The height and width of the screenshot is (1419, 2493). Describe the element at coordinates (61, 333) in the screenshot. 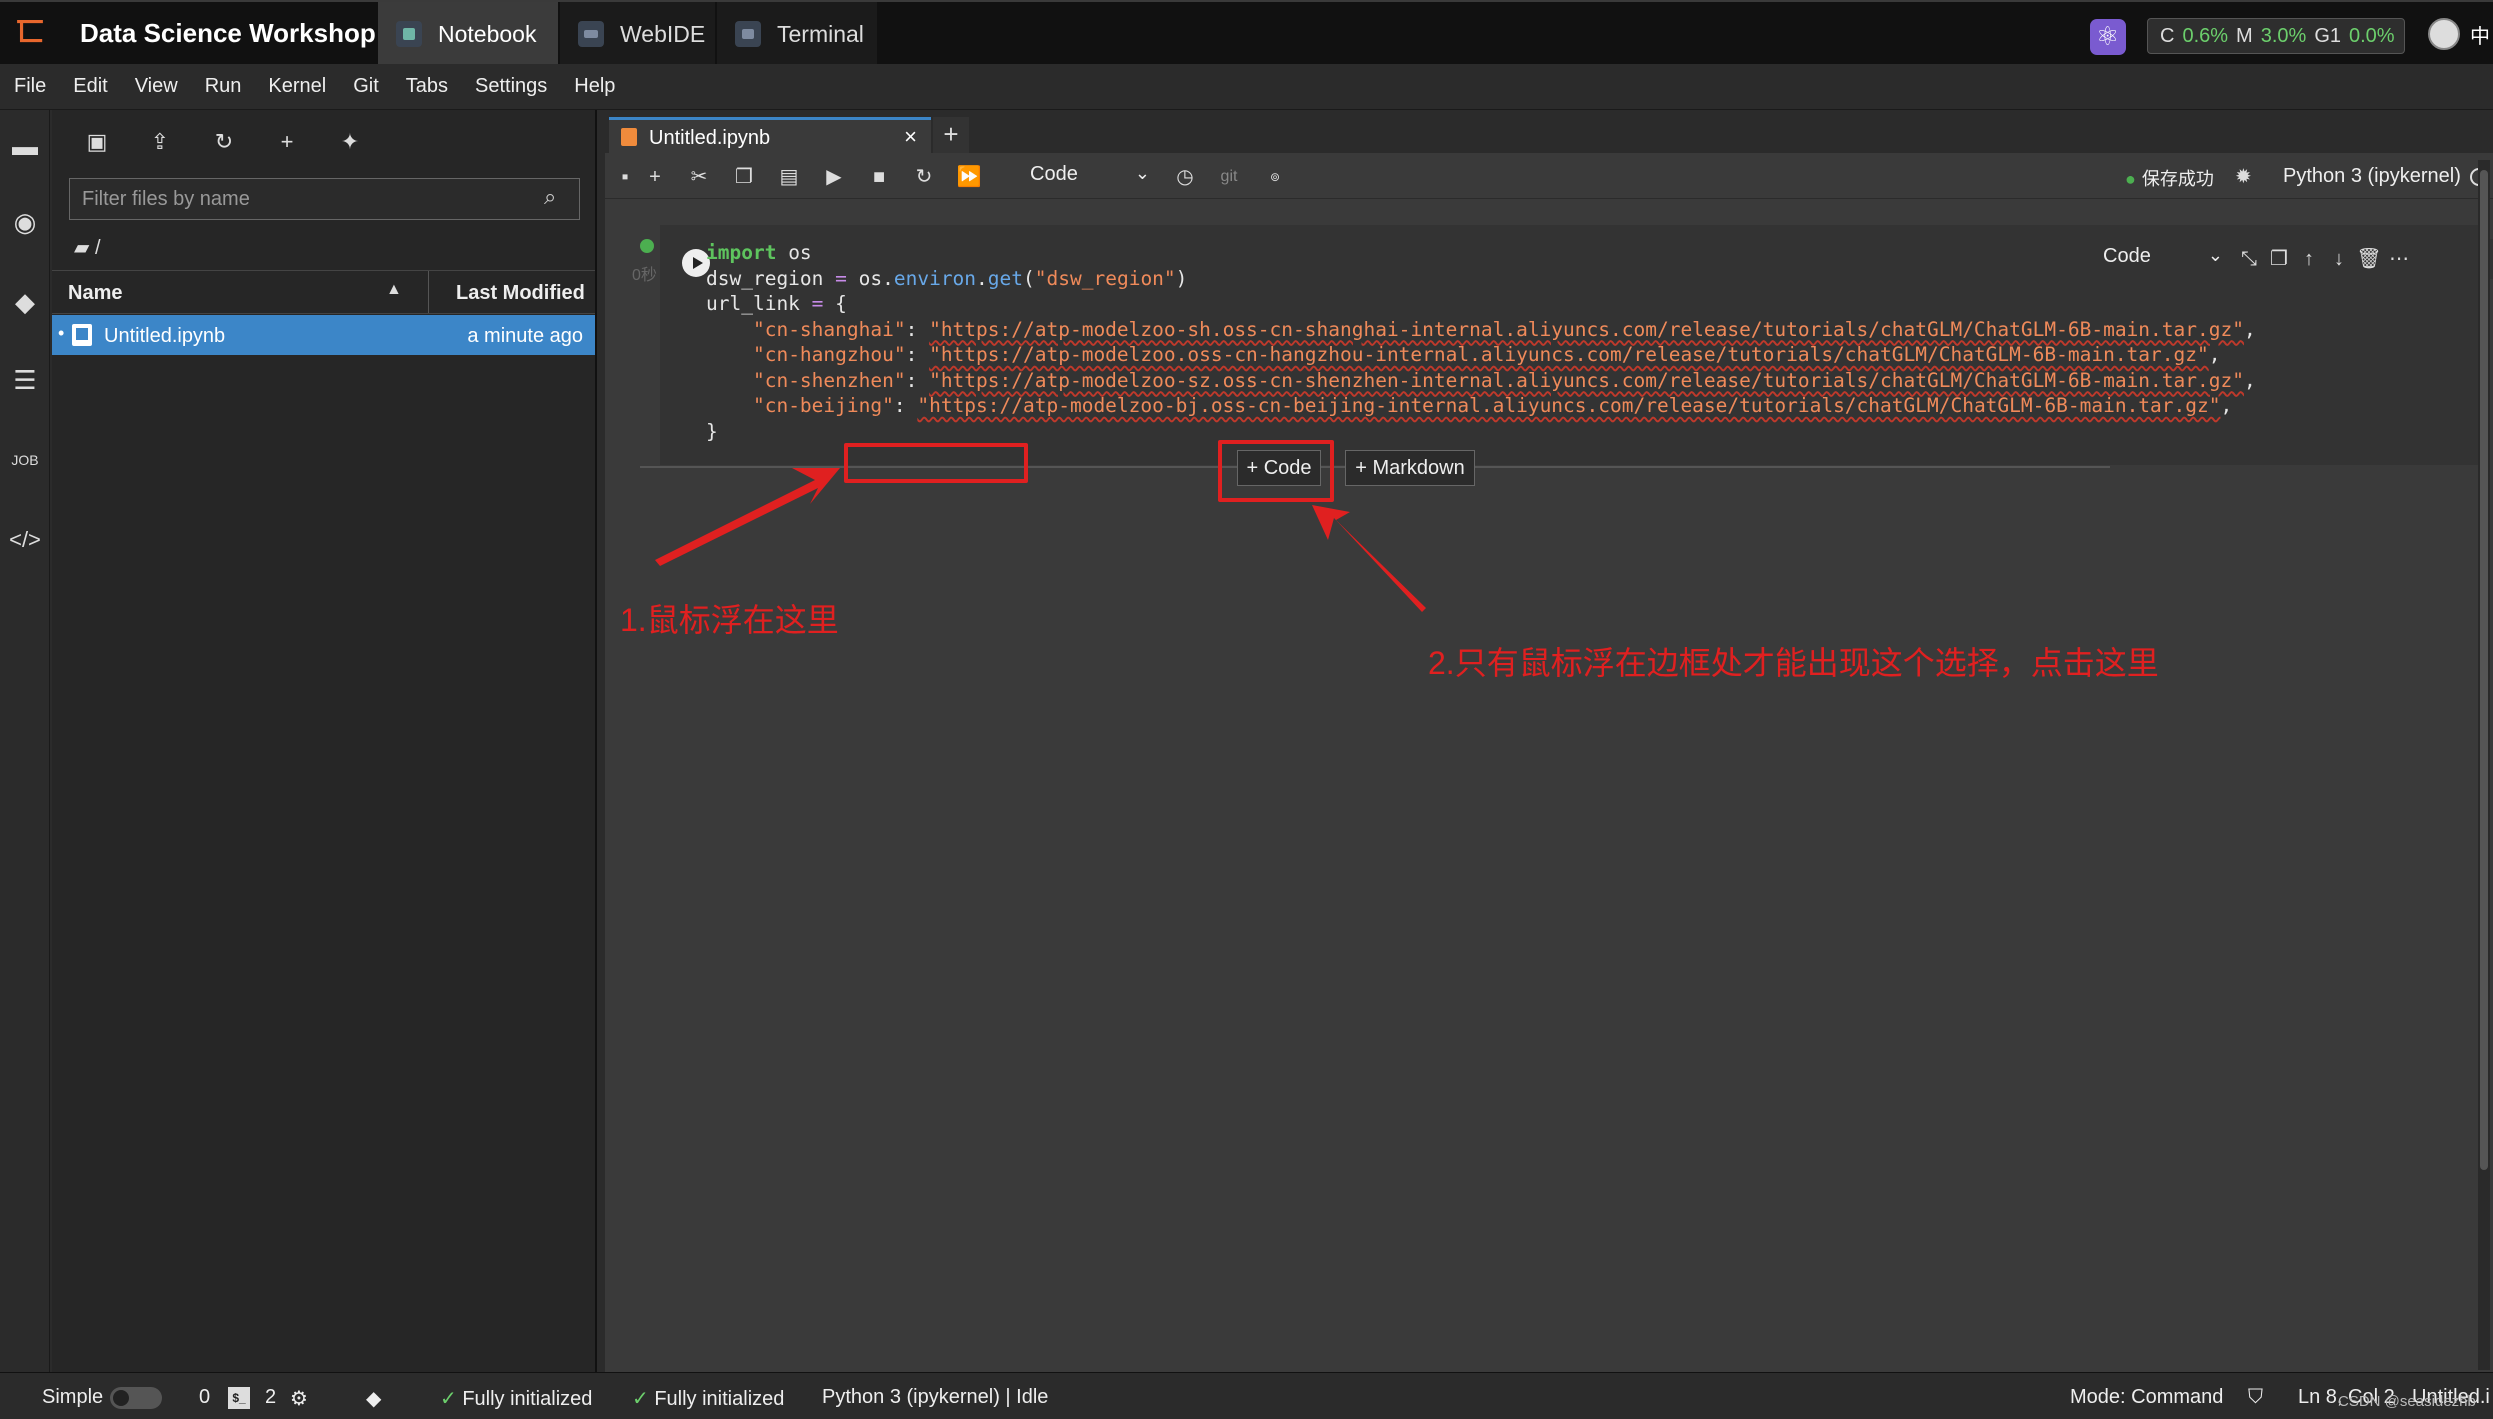

I see `running-indicator-icon: •` at that location.